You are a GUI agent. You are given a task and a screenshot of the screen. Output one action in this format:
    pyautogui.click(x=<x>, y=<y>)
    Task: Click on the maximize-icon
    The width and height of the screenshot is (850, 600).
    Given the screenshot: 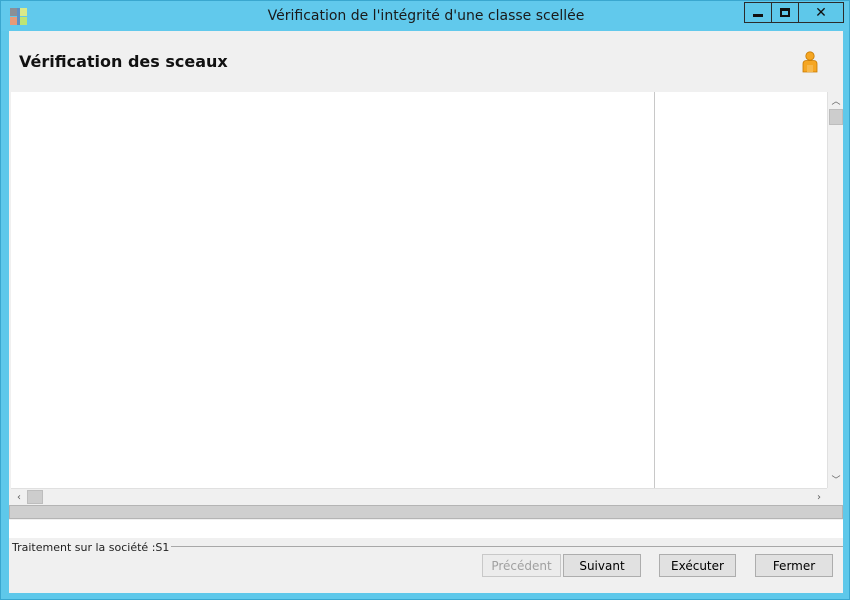 What is the action you would take?
    pyautogui.click(x=785, y=12)
    